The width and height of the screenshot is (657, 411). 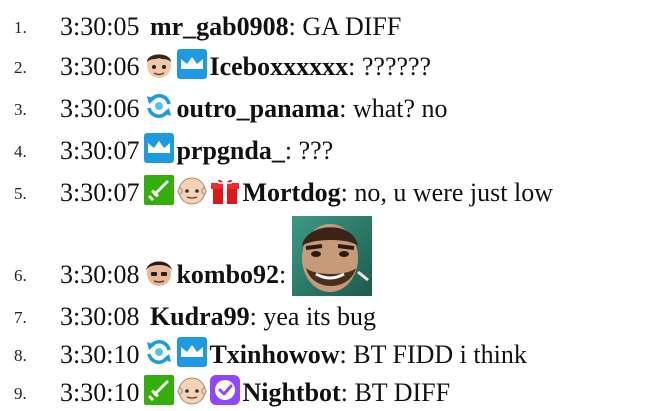 I want to click on username: Txinhowow, so click(x=274, y=355).